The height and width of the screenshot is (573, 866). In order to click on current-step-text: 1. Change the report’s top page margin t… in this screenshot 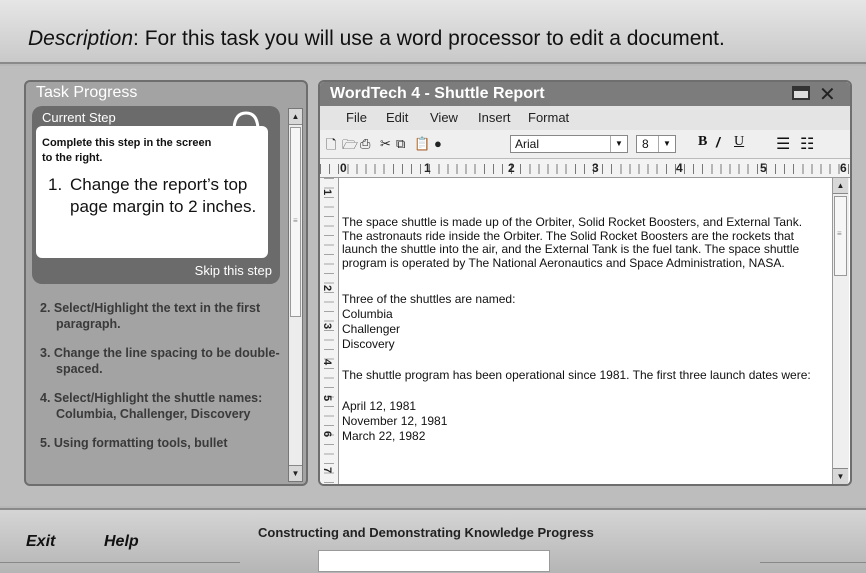, I will do `click(153, 196)`.